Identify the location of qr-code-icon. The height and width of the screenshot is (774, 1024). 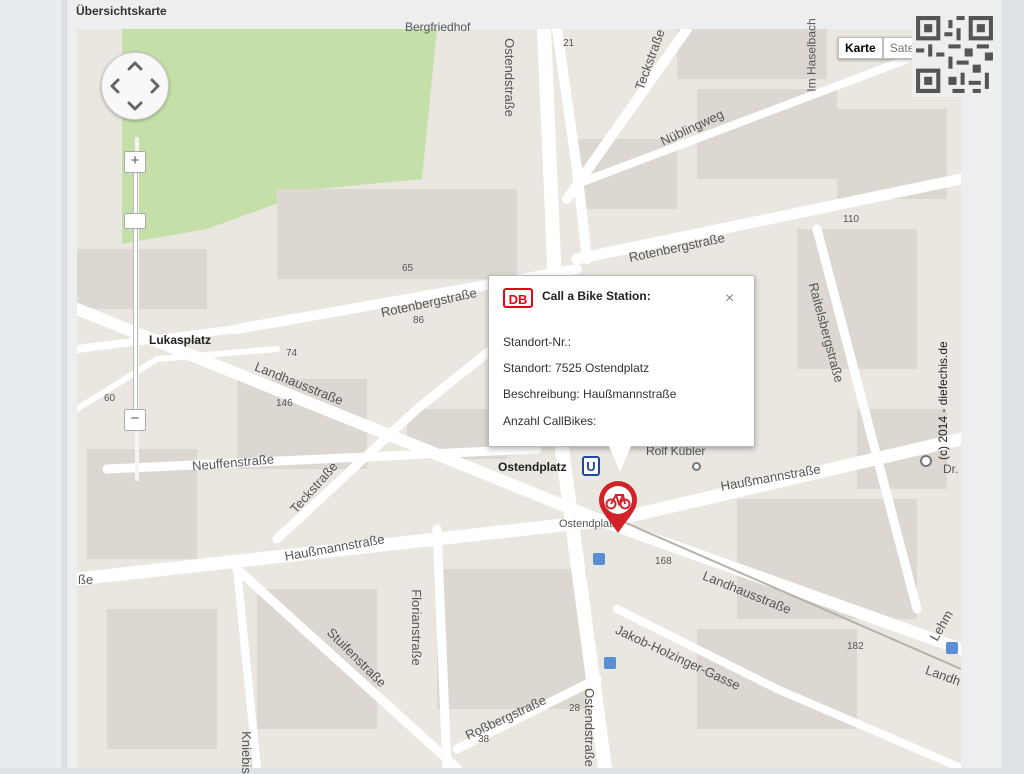
(954, 54).